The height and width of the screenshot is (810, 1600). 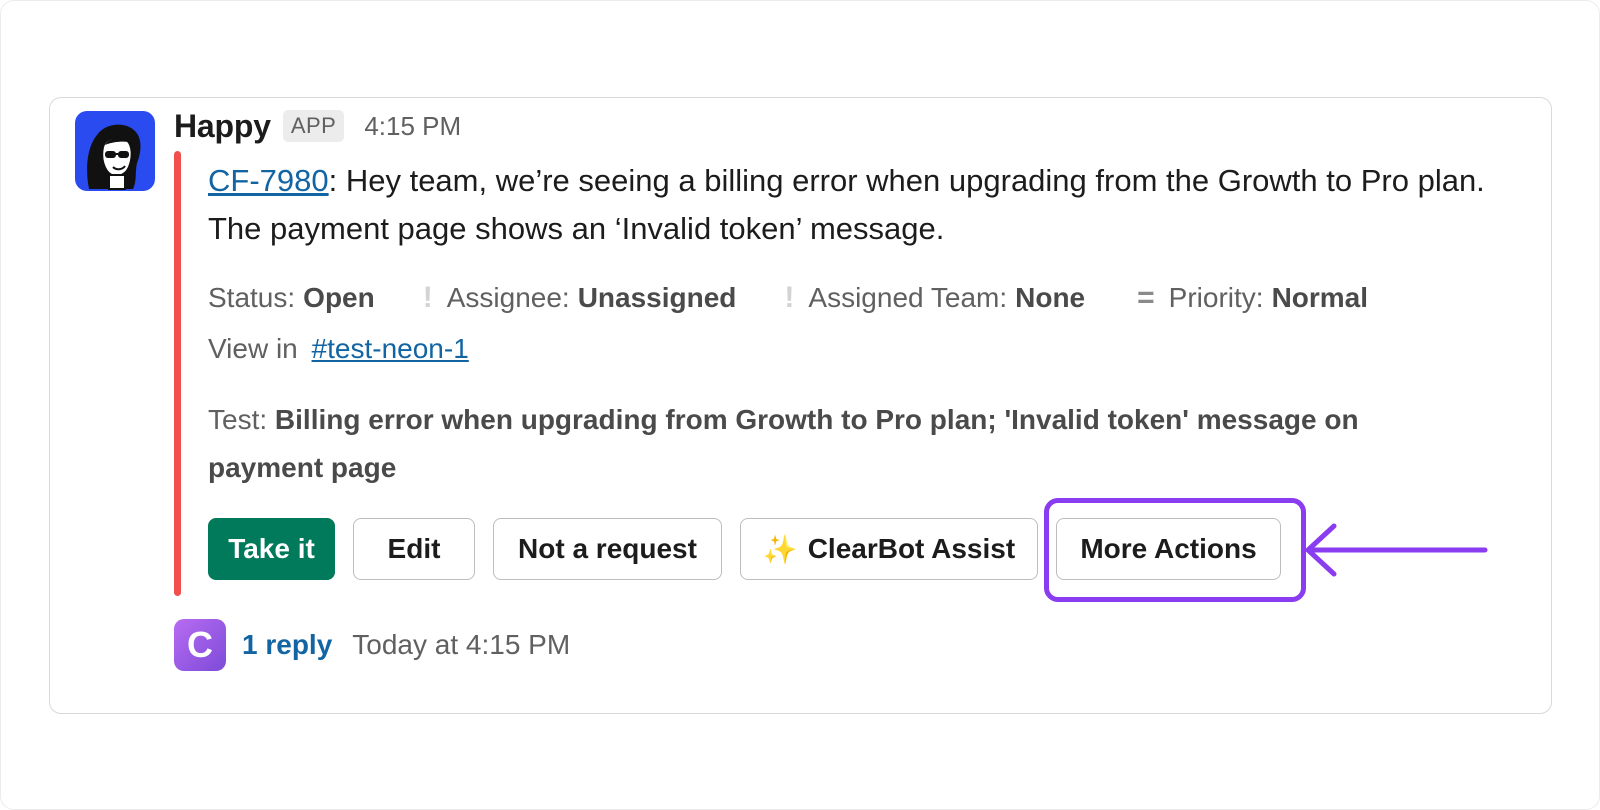 I want to click on arrow-left-icon, so click(x=1396, y=550).